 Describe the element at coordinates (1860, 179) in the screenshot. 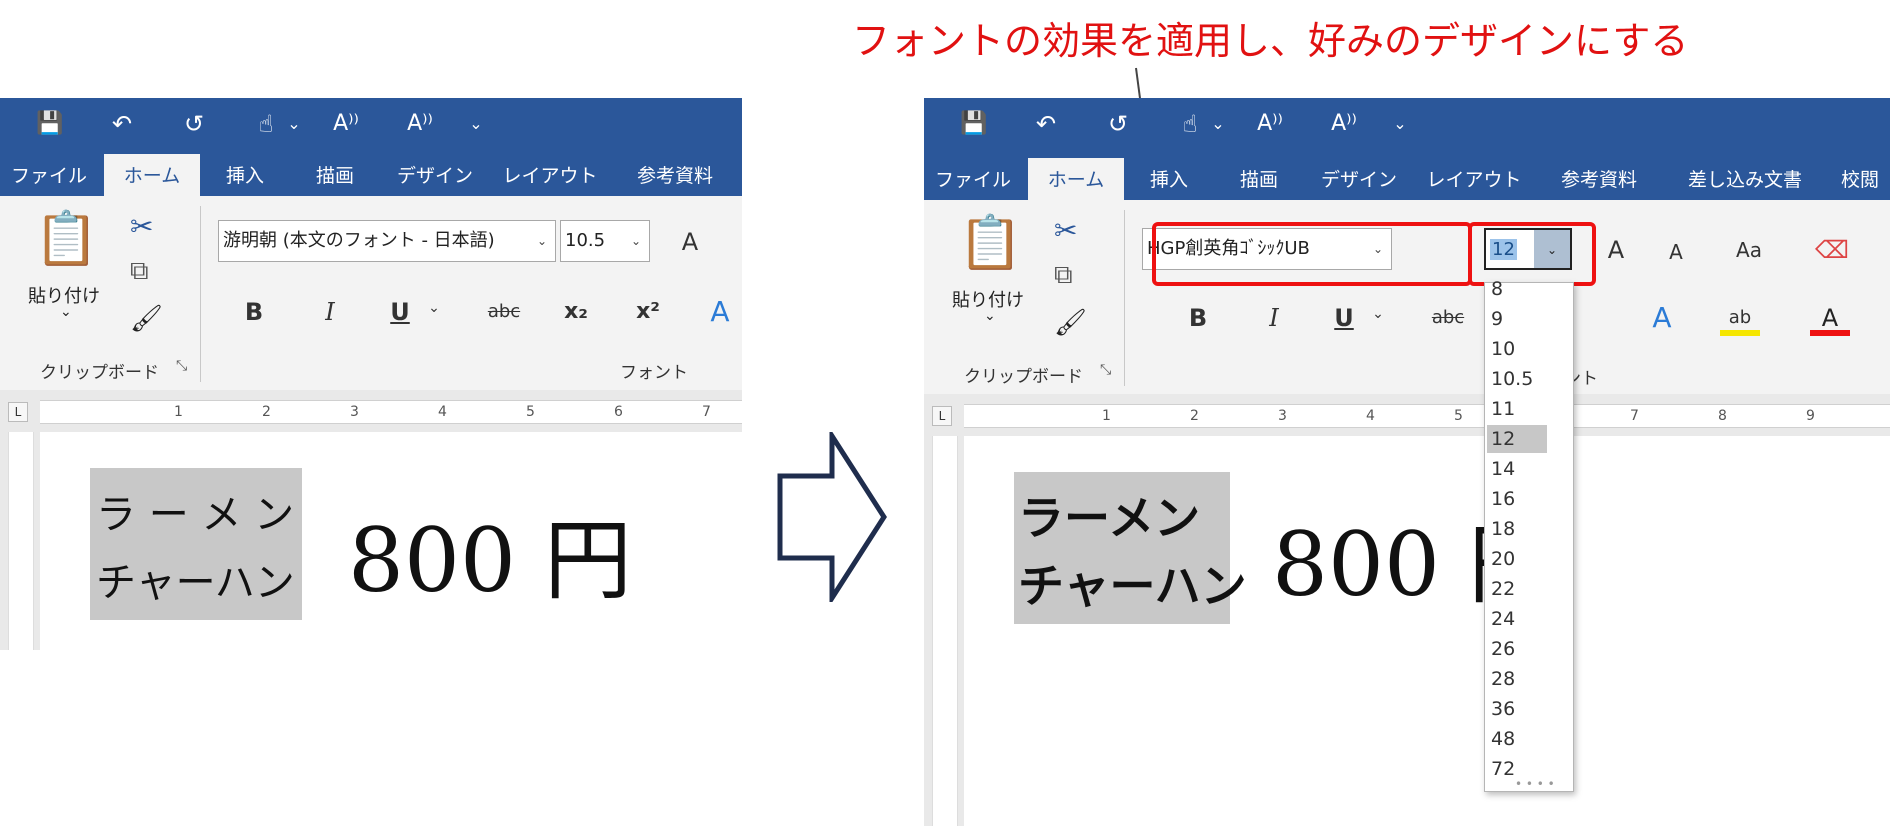

I see `tab-review: 校閲` at that location.